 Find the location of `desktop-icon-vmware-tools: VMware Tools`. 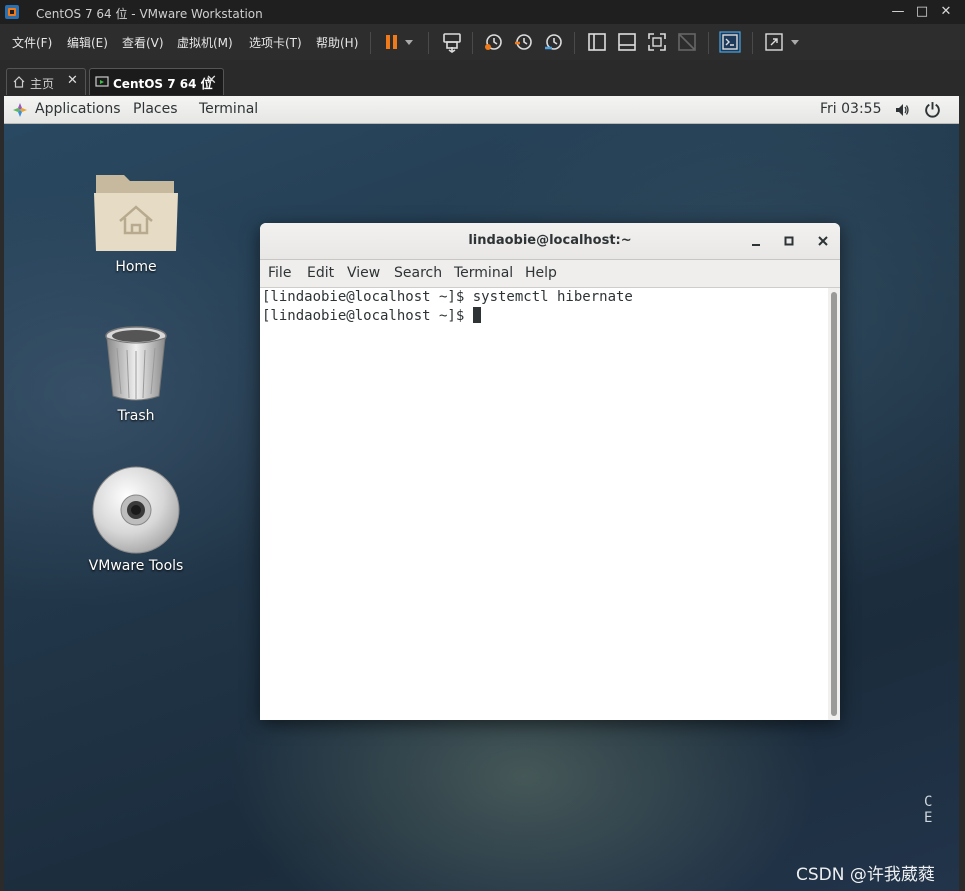

desktop-icon-vmware-tools: VMware Tools is located at coordinates (136, 520).